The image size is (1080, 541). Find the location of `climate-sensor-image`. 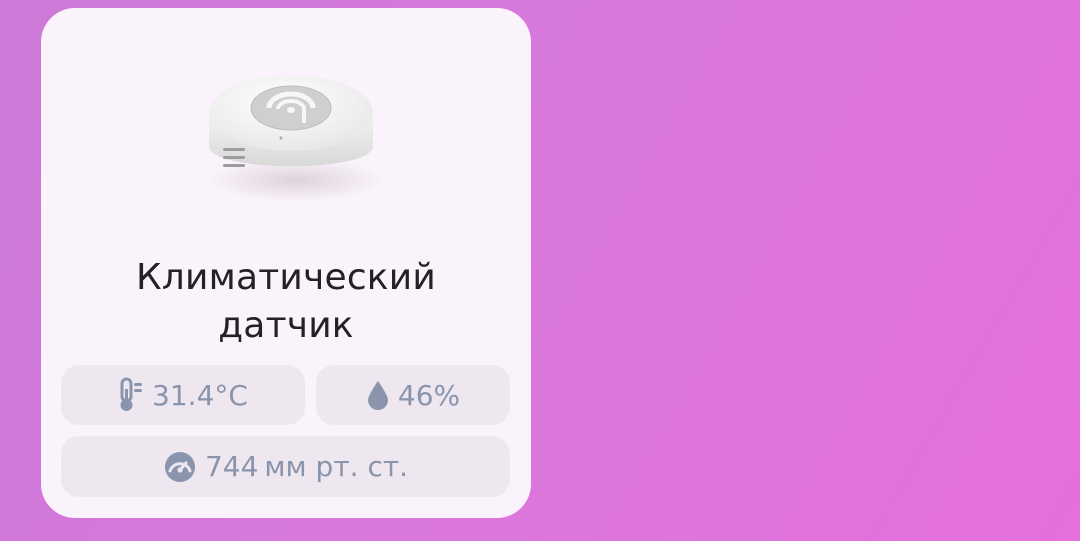

climate-sensor-image is located at coordinates (292, 138).